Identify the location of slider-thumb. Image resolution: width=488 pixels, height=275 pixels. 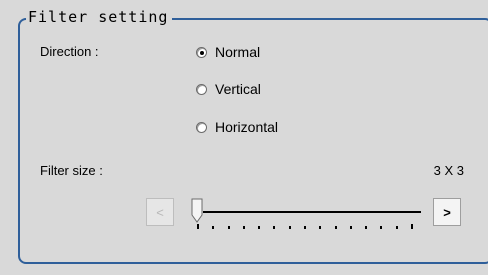
(197, 210).